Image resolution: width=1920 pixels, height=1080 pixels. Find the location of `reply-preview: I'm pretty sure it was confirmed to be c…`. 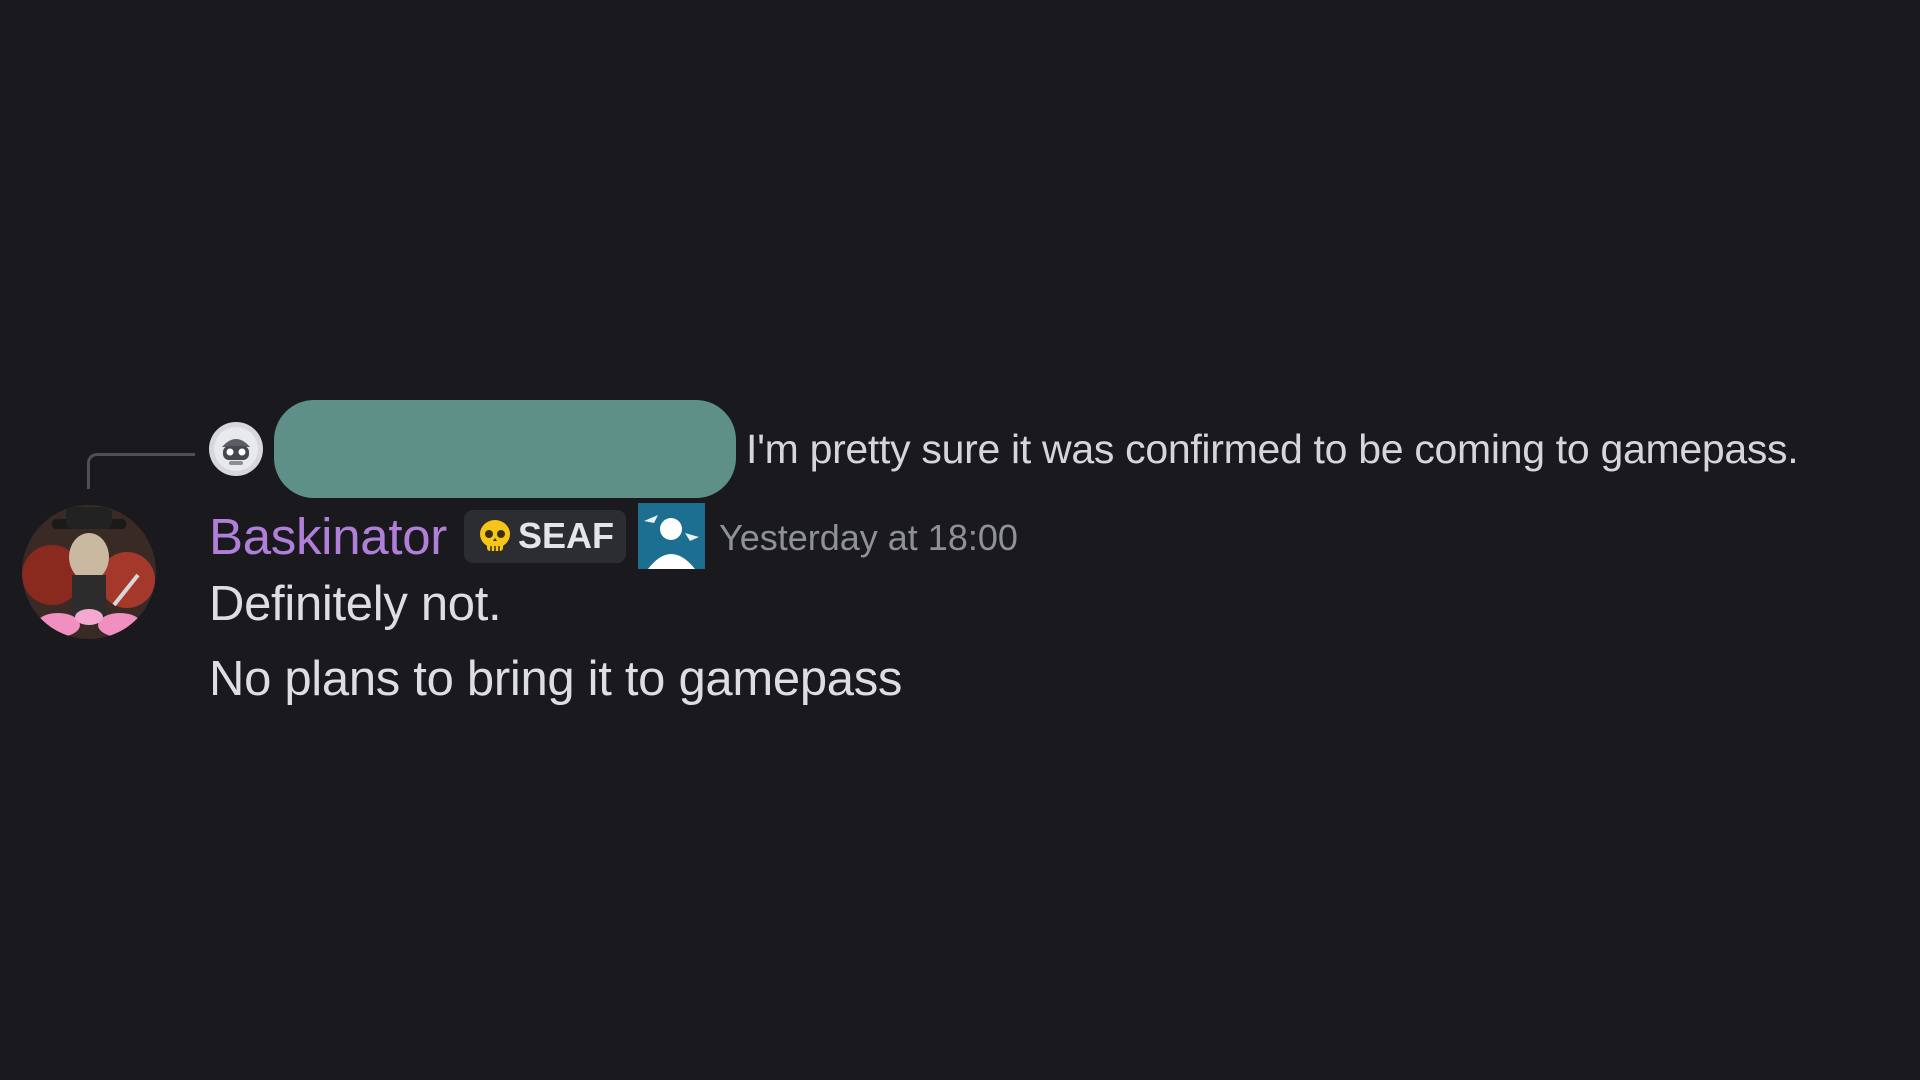

reply-preview: I'm pretty sure it was confirmed to be c… is located at coordinates (1004, 449).